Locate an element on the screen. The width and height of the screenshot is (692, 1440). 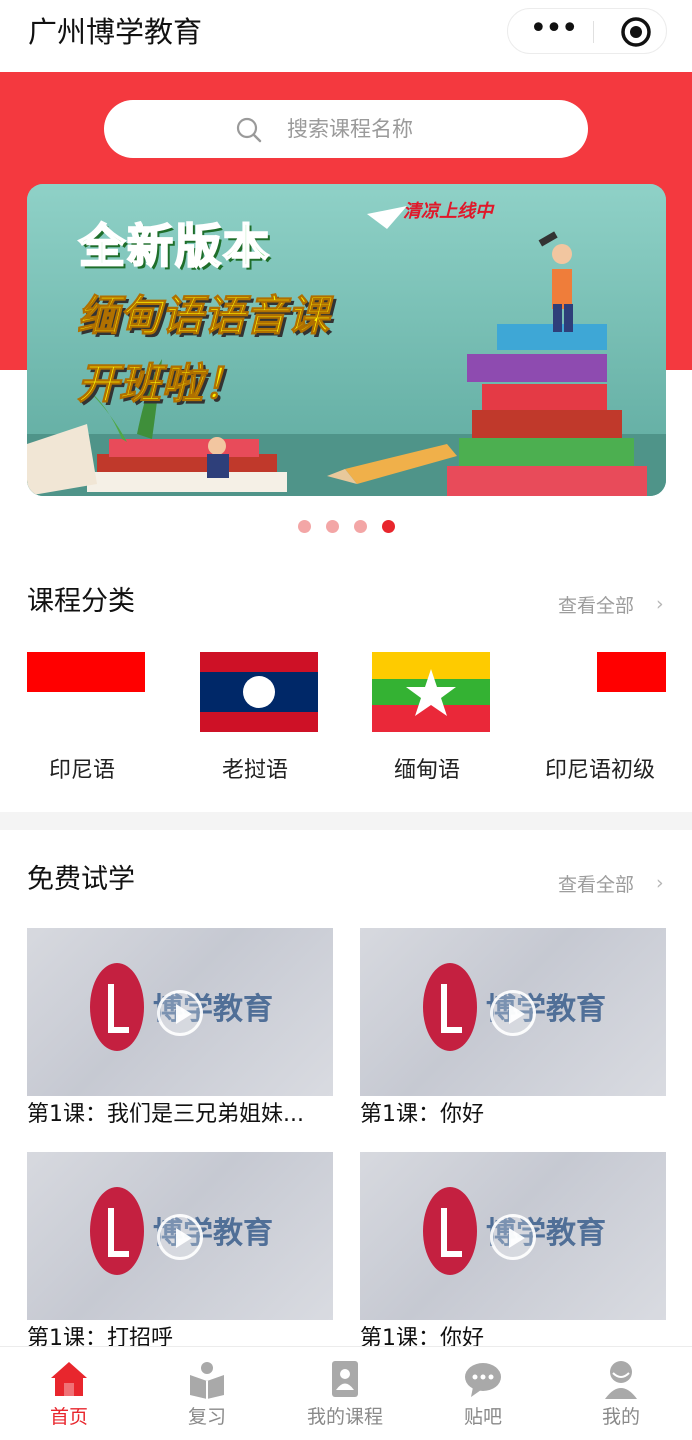
category-label: 老挝语 is located at coordinates (255, 770).